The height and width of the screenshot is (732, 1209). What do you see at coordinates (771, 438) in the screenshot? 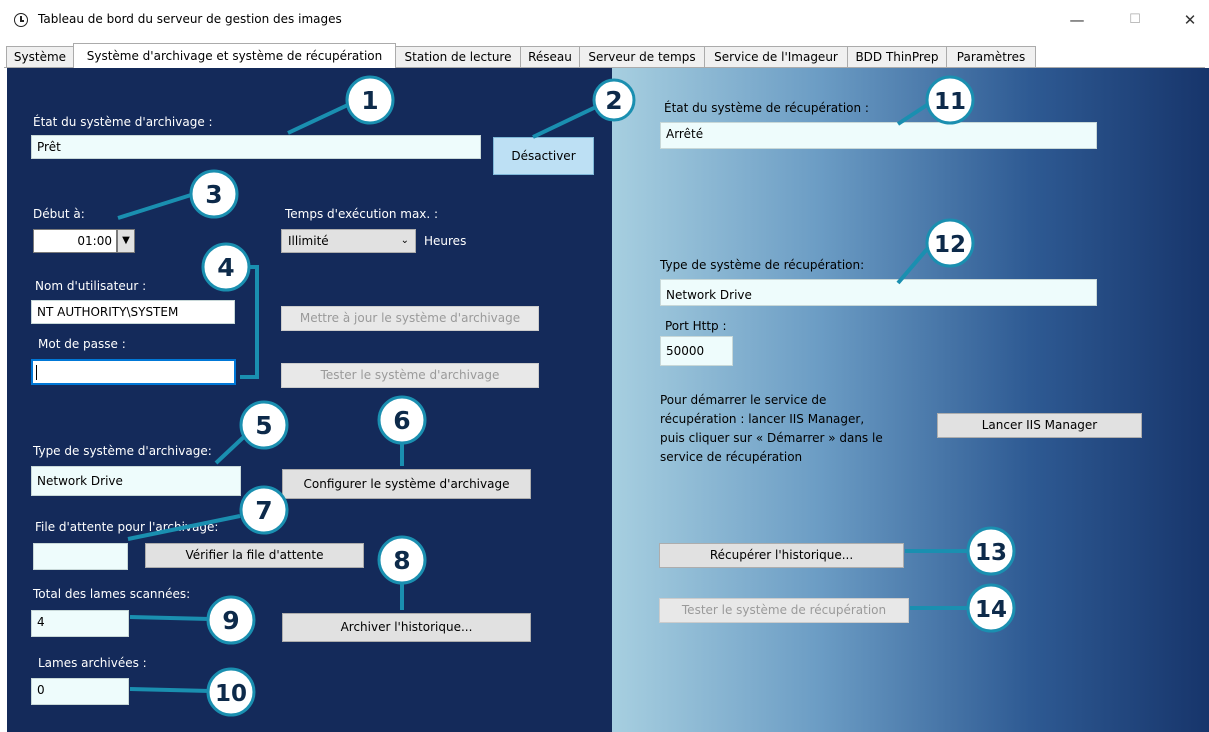
I see `instructions-line-3: puis cliquer sur « Démarrer » dans le` at bounding box center [771, 438].